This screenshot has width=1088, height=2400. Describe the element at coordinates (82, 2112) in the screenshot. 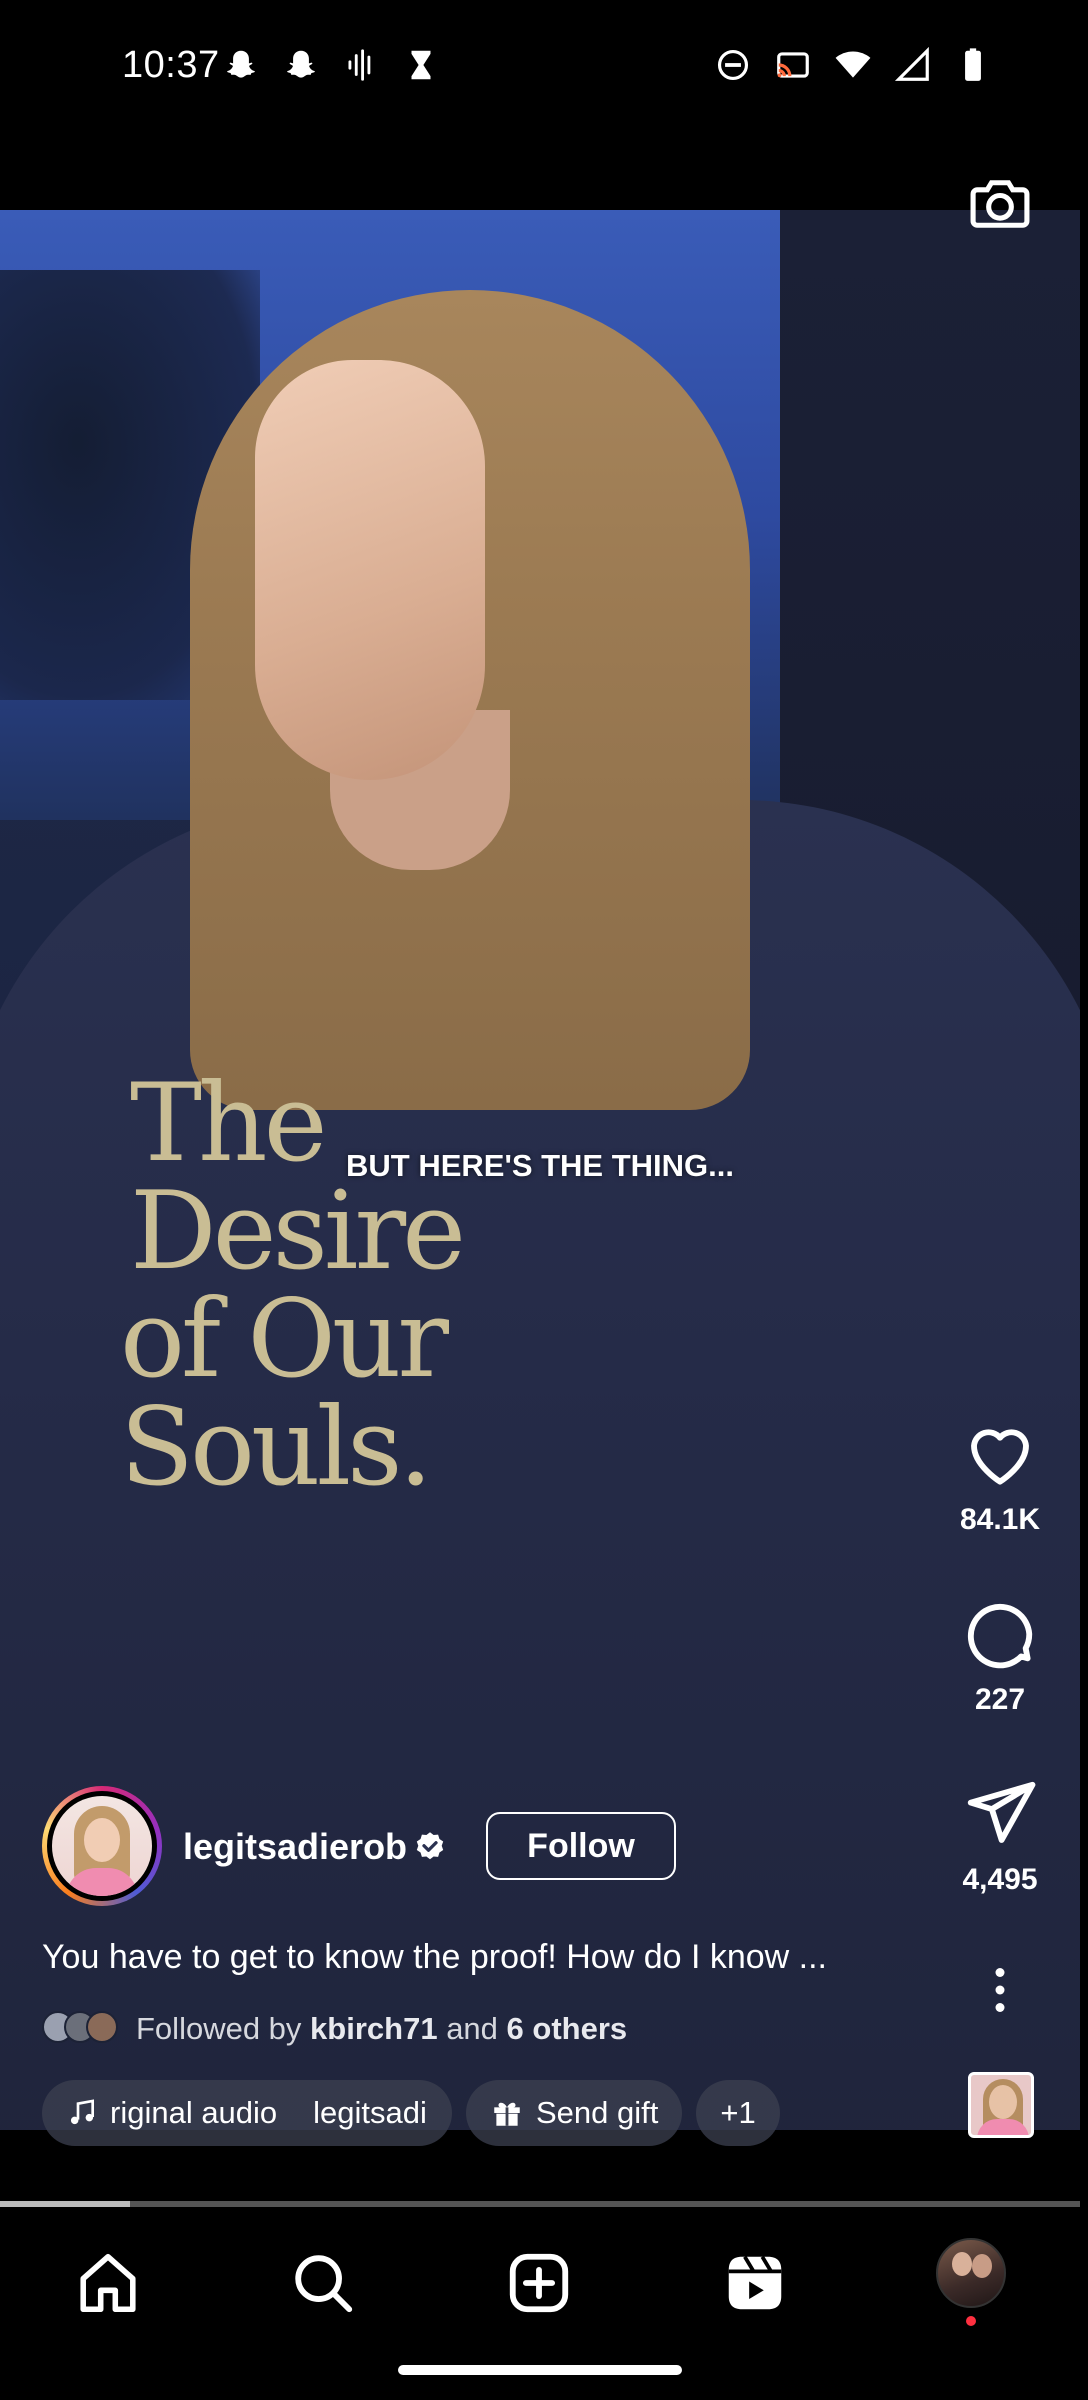

I see `music-note-icon` at that location.